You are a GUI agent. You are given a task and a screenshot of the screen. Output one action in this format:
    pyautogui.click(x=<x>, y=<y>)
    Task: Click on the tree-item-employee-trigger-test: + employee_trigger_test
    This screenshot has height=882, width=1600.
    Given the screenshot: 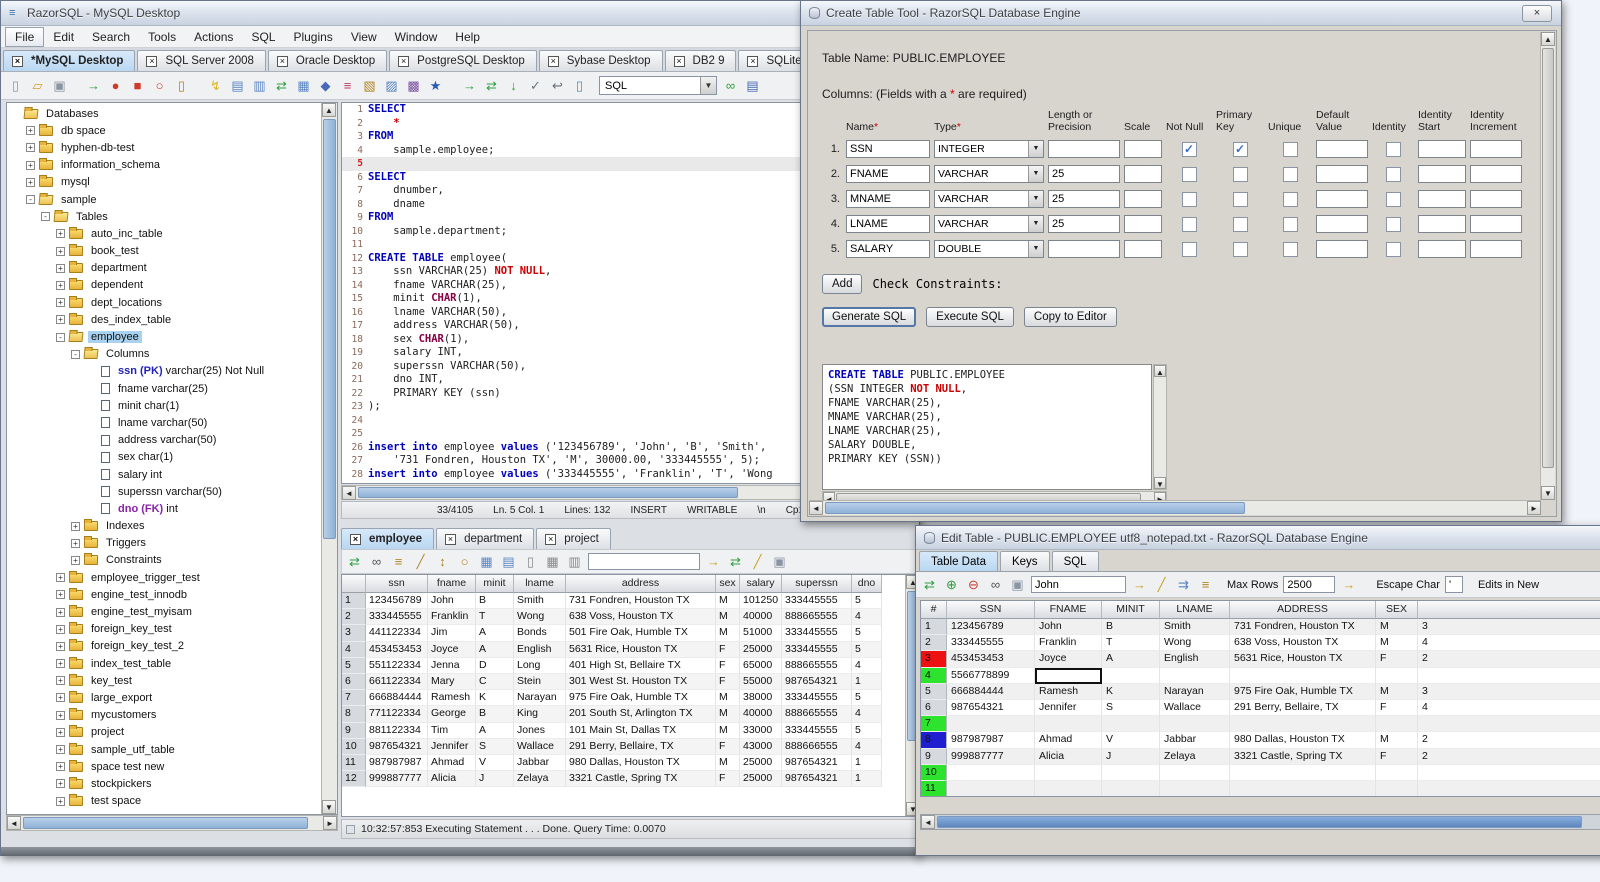 What is the action you would take?
    pyautogui.click(x=172, y=577)
    